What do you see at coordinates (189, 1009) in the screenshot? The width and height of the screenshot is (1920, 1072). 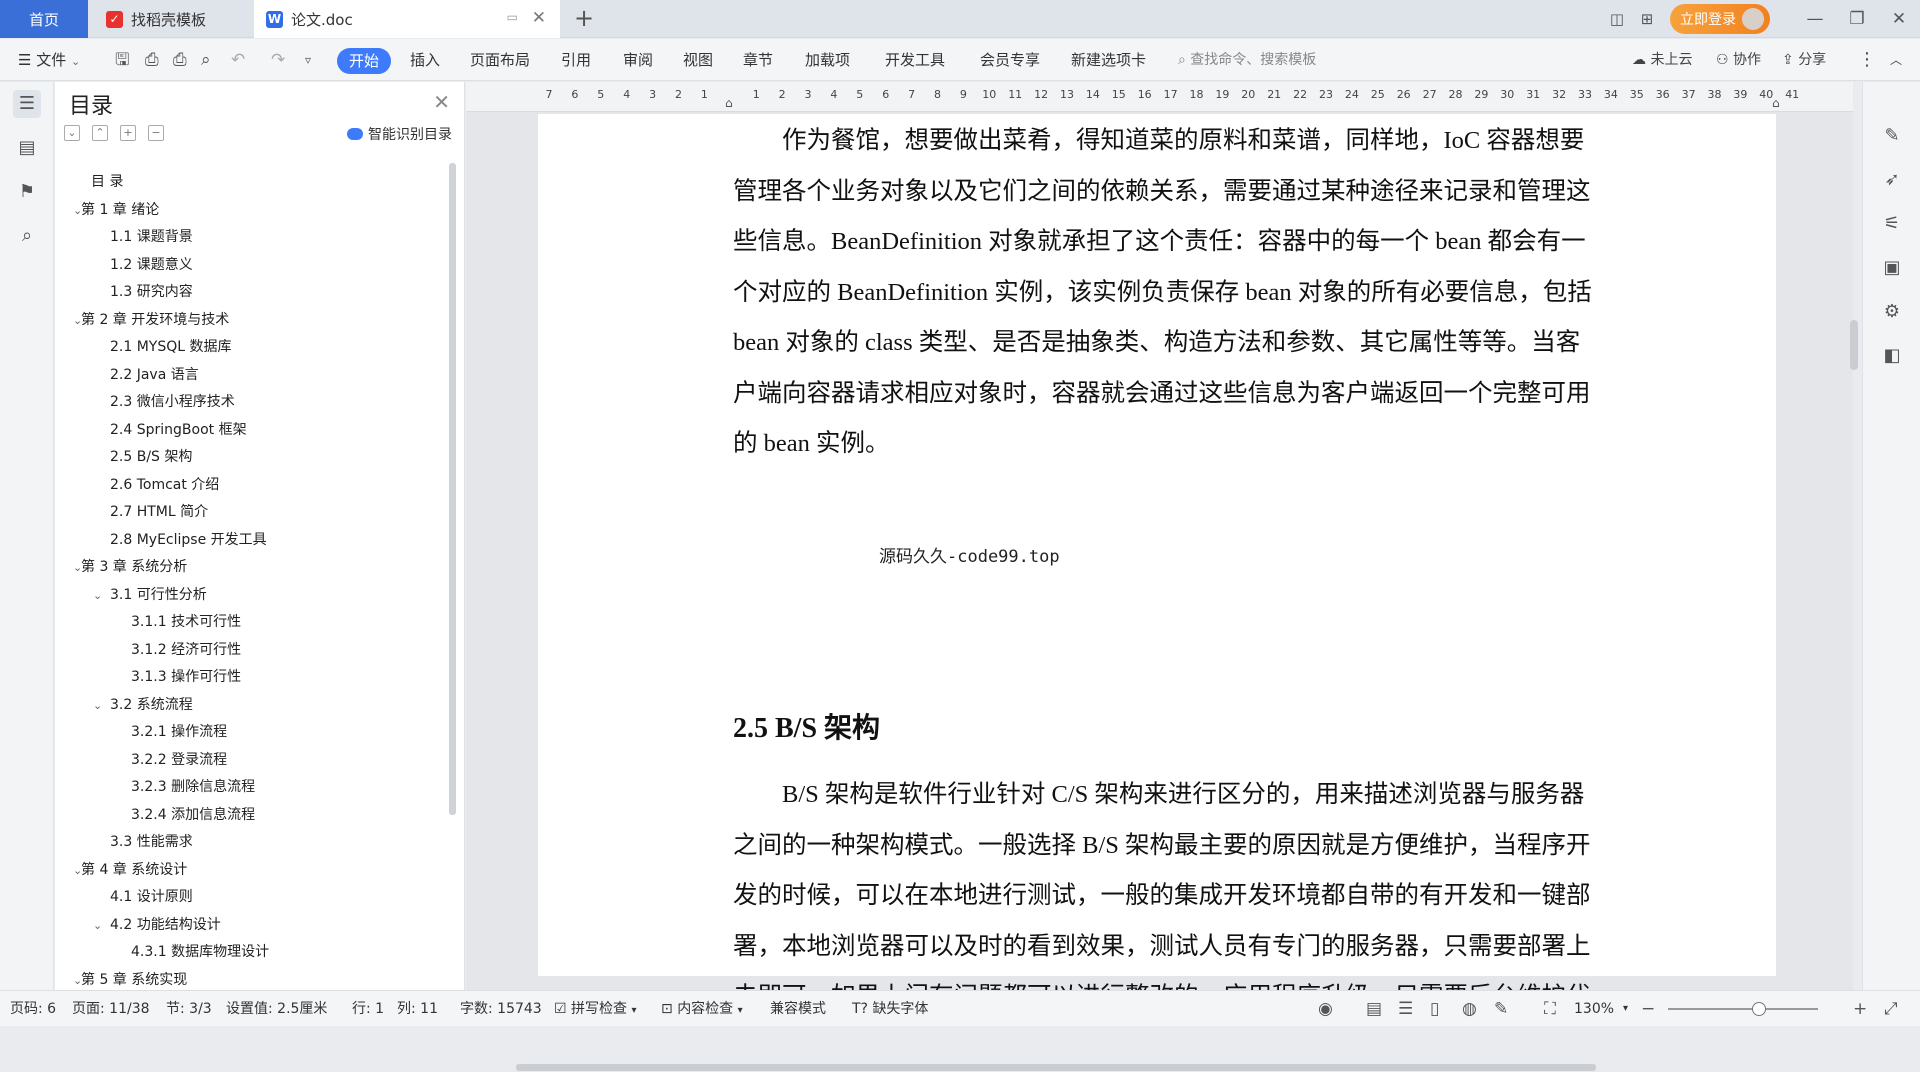 I see `status-section: 节: 3/3` at bounding box center [189, 1009].